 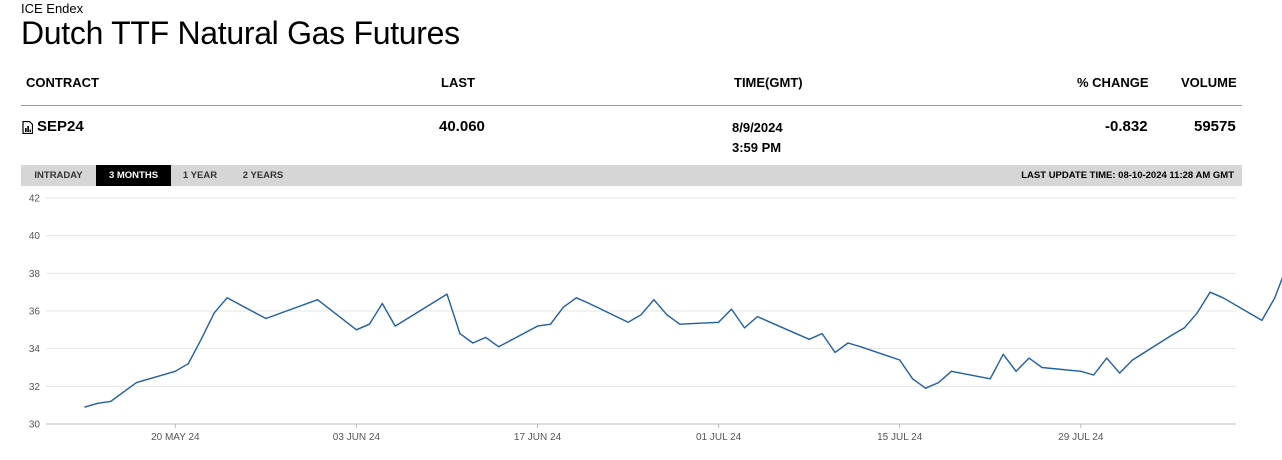 I want to click on column-header-last: LAST, so click(x=458, y=82).